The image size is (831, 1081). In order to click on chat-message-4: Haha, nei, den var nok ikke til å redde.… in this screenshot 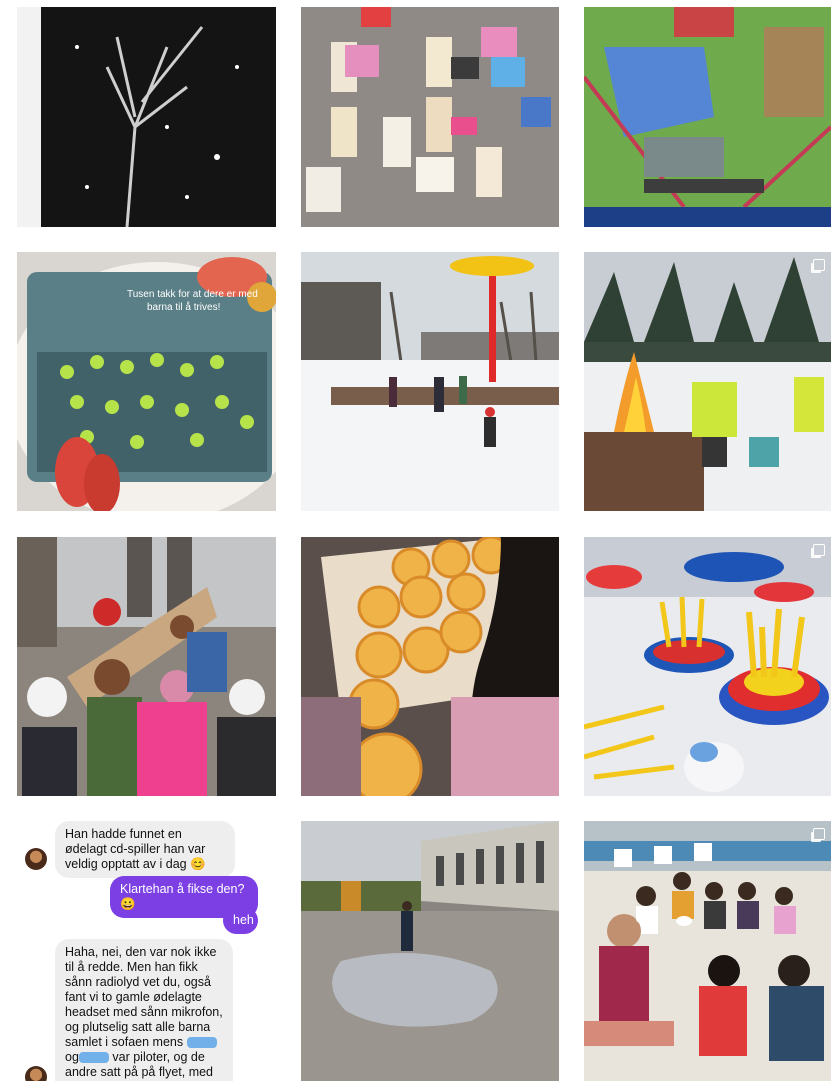, I will do `click(144, 1010)`.